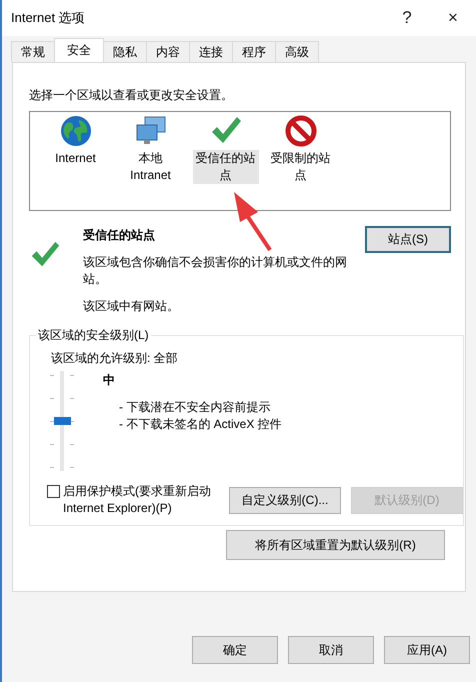 The height and width of the screenshot is (682, 476). Describe the element at coordinates (301, 167) in the screenshot. I see `zone-label: 受限制的站点` at that location.